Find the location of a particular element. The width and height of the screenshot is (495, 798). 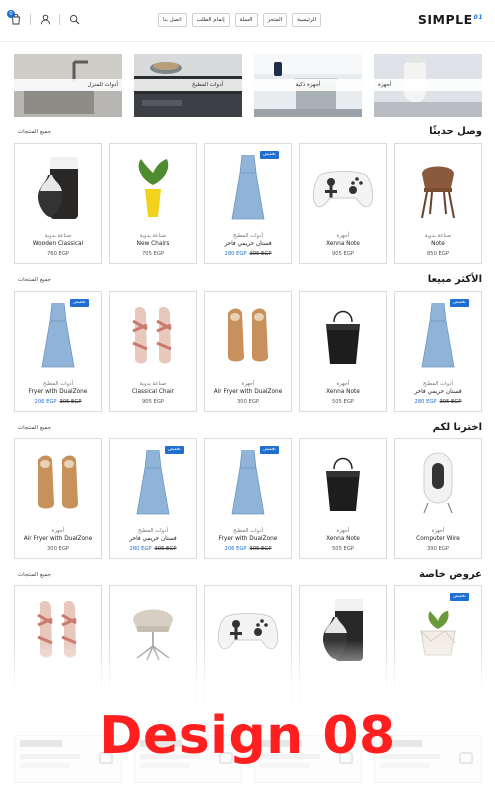

banner-kitchen-tools: أدوات المطبخ is located at coordinates (188, 85).